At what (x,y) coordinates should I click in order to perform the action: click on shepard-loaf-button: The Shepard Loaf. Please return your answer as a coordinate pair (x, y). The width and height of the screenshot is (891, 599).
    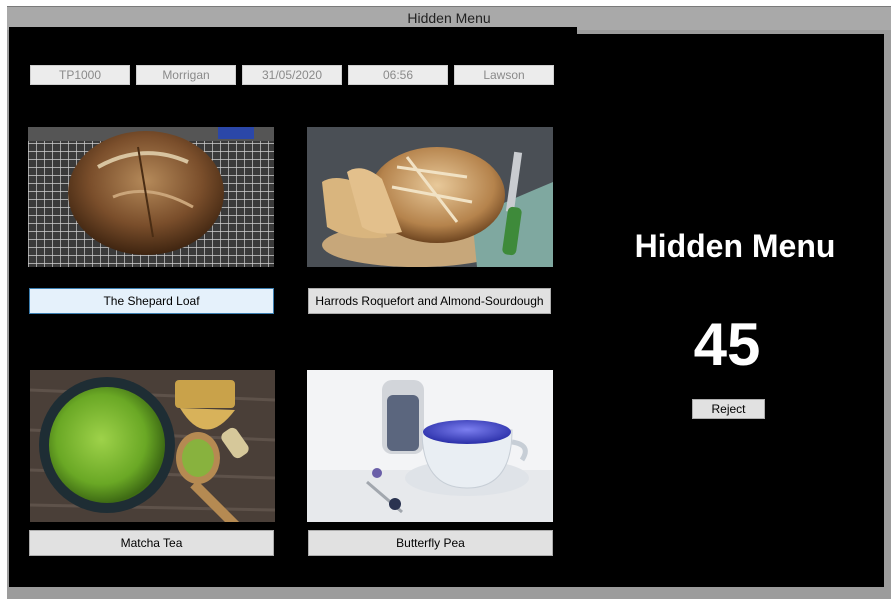
    Looking at the image, I should click on (151, 301).